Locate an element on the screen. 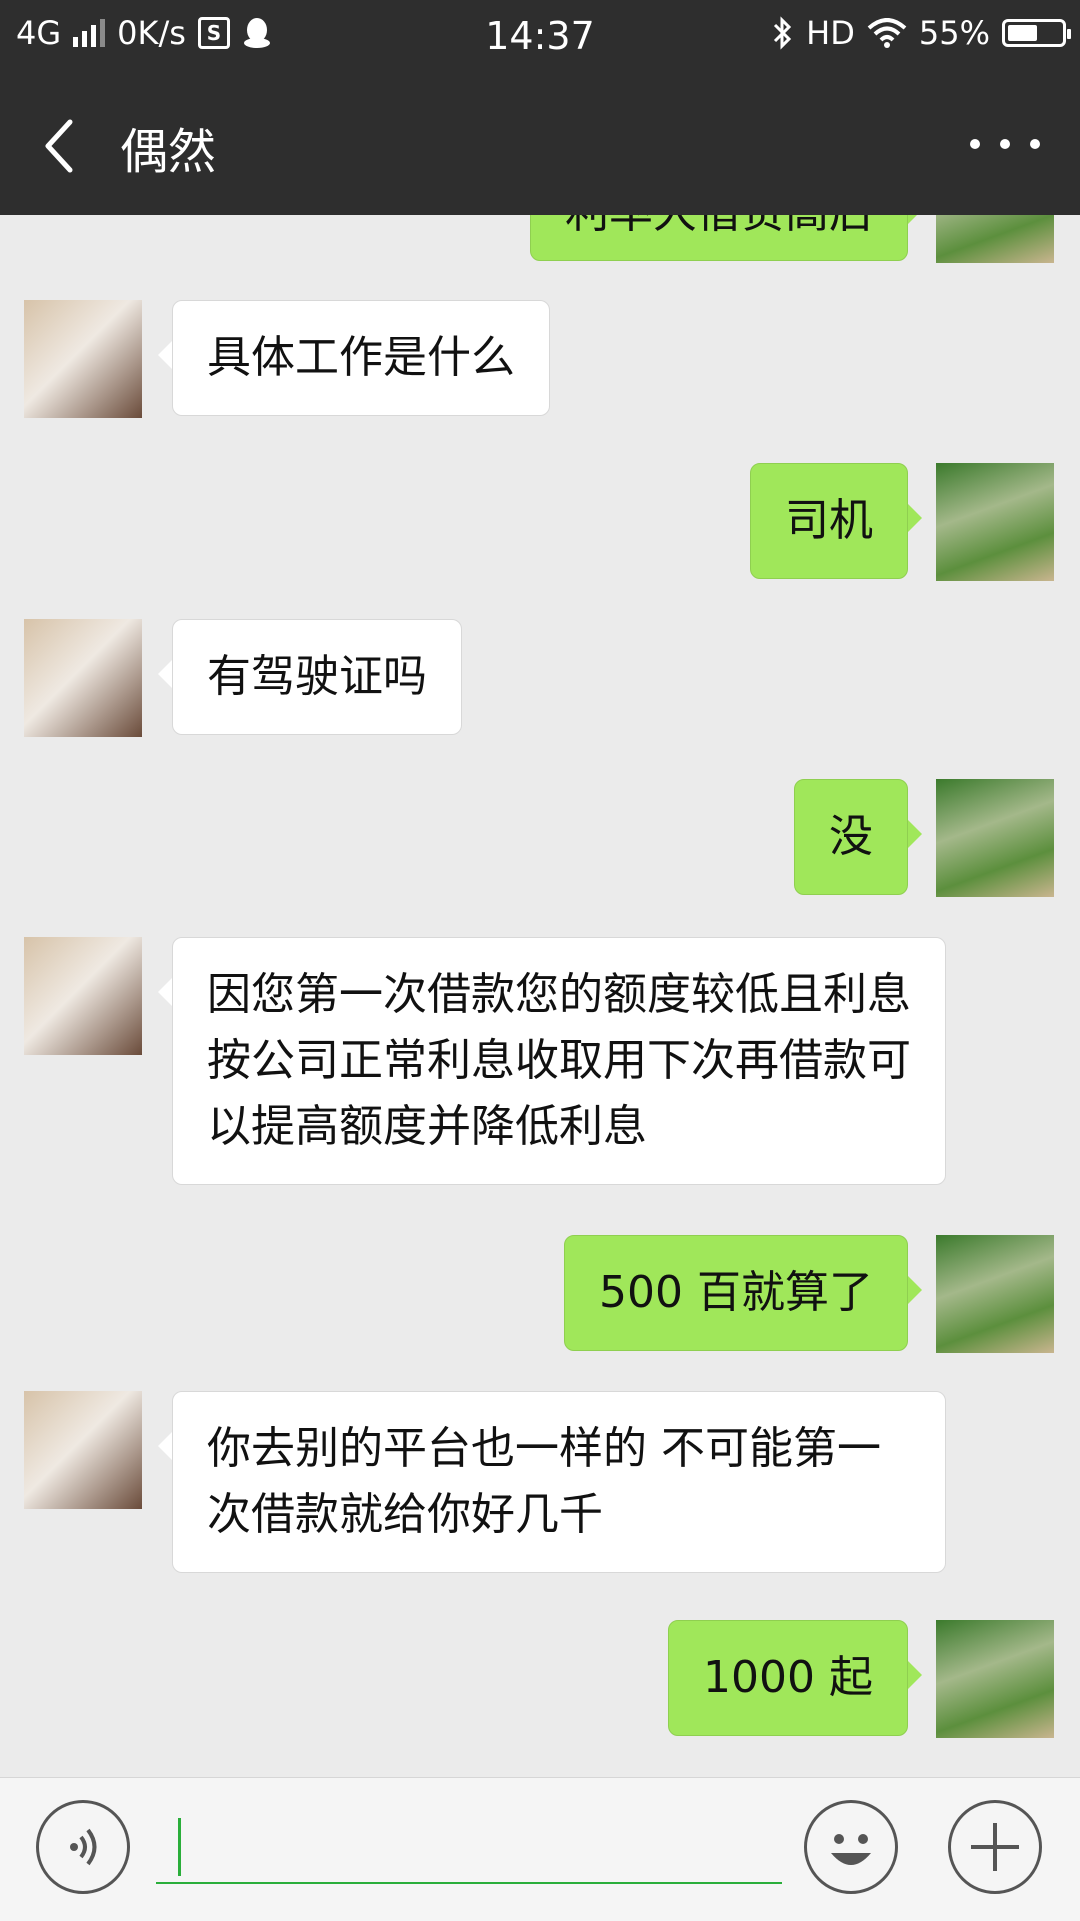  more-dots-icon is located at coordinates (975, 144).